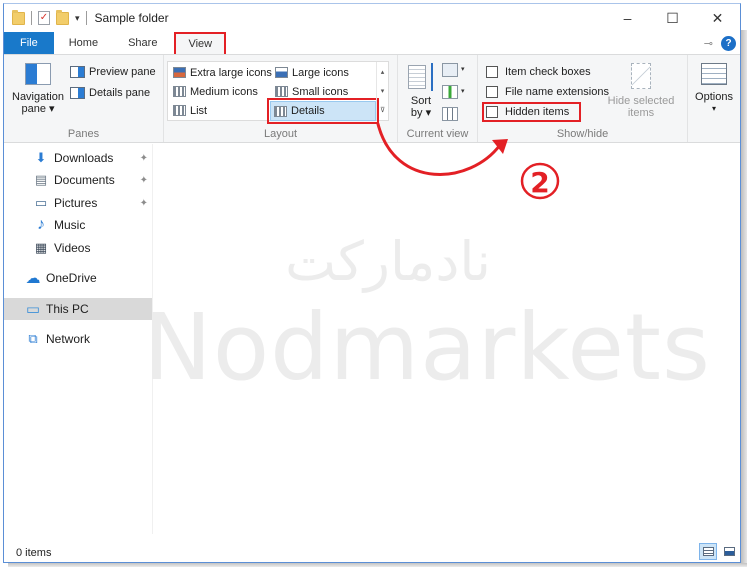 This screenshot has width=750, height=569. I want to click on scroll-down-icon: ▾, so click(383, 91).